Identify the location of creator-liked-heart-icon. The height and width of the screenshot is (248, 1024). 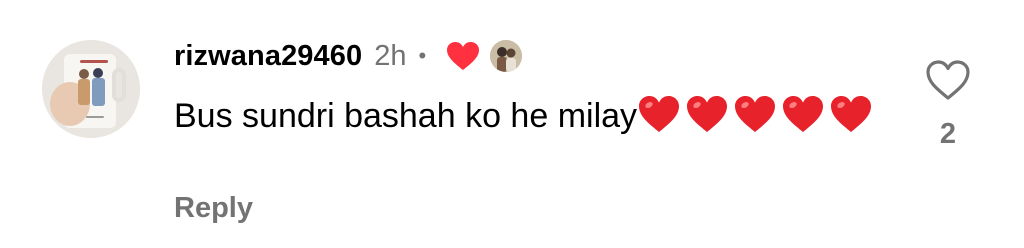
(463, 56).